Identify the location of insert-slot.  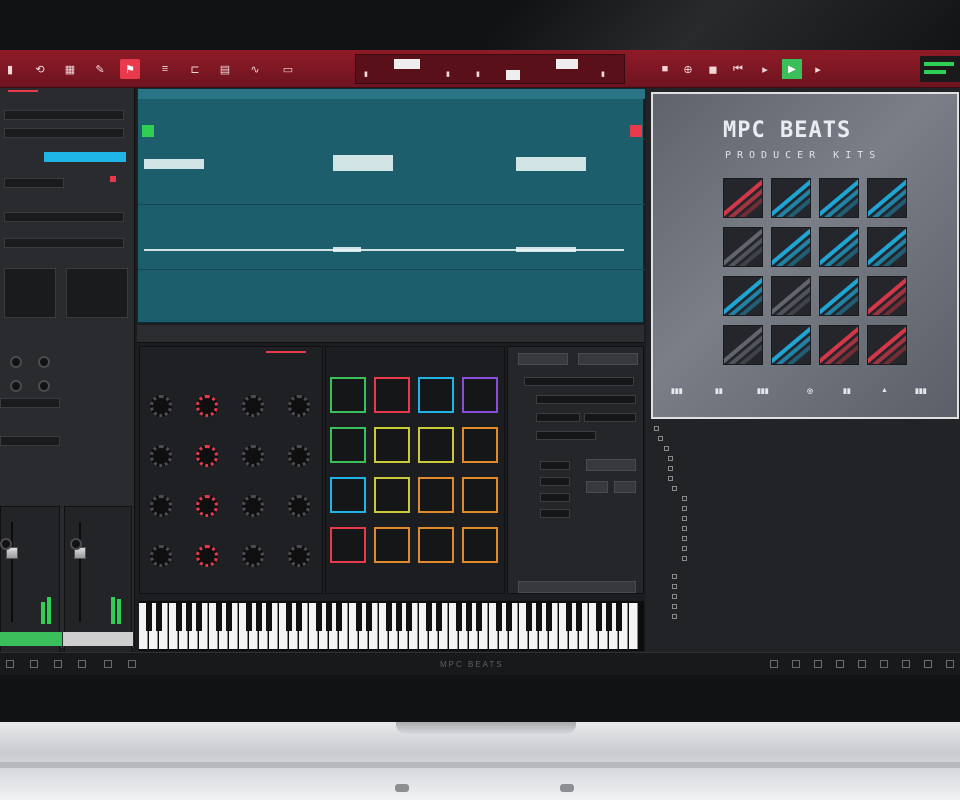
(64, 243).